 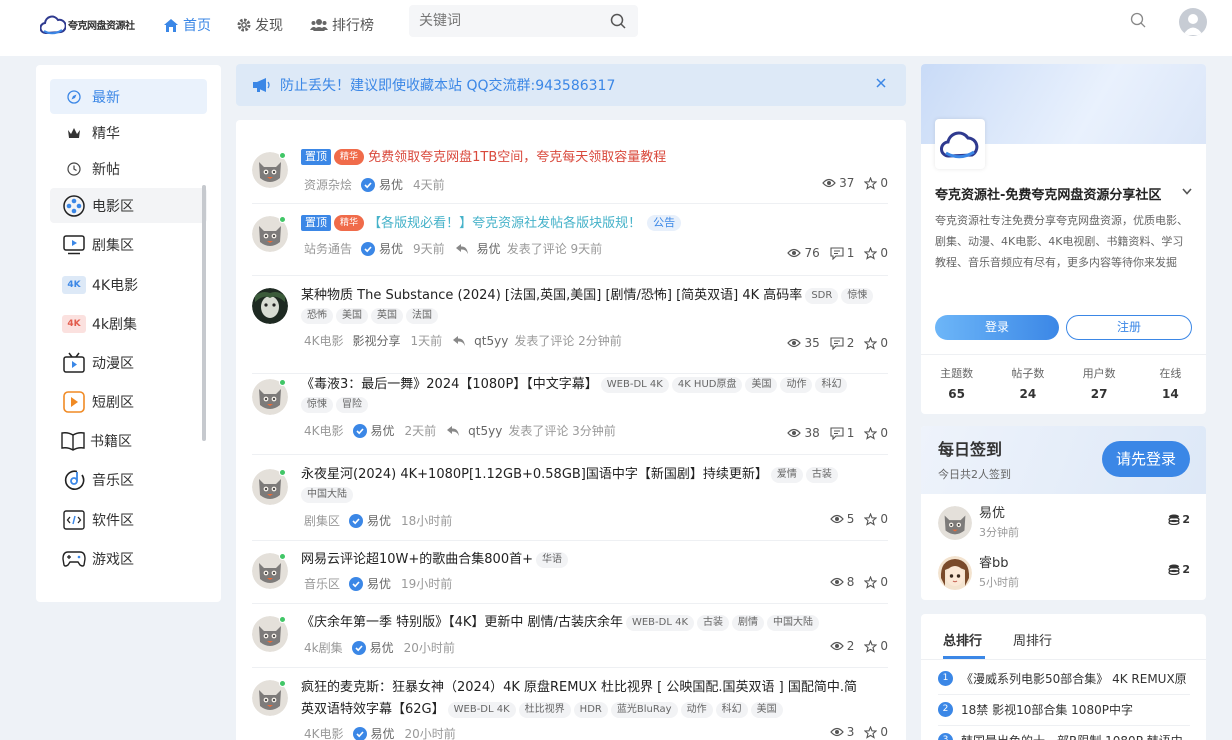 What do you see at coordinates (128, 132) in the screenshot?
I see `sidebar-item-essence: 精华` at bounding box center [128, 132].